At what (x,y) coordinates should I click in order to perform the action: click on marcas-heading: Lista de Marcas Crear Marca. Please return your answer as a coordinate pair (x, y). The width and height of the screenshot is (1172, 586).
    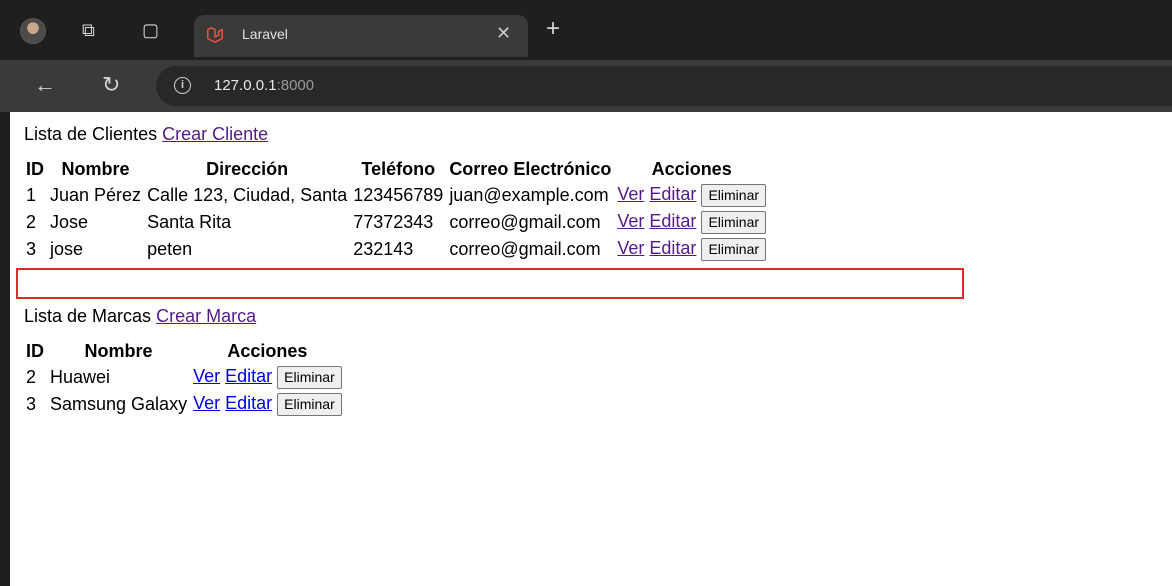
    Looking at the image, I should click on (140, 316).